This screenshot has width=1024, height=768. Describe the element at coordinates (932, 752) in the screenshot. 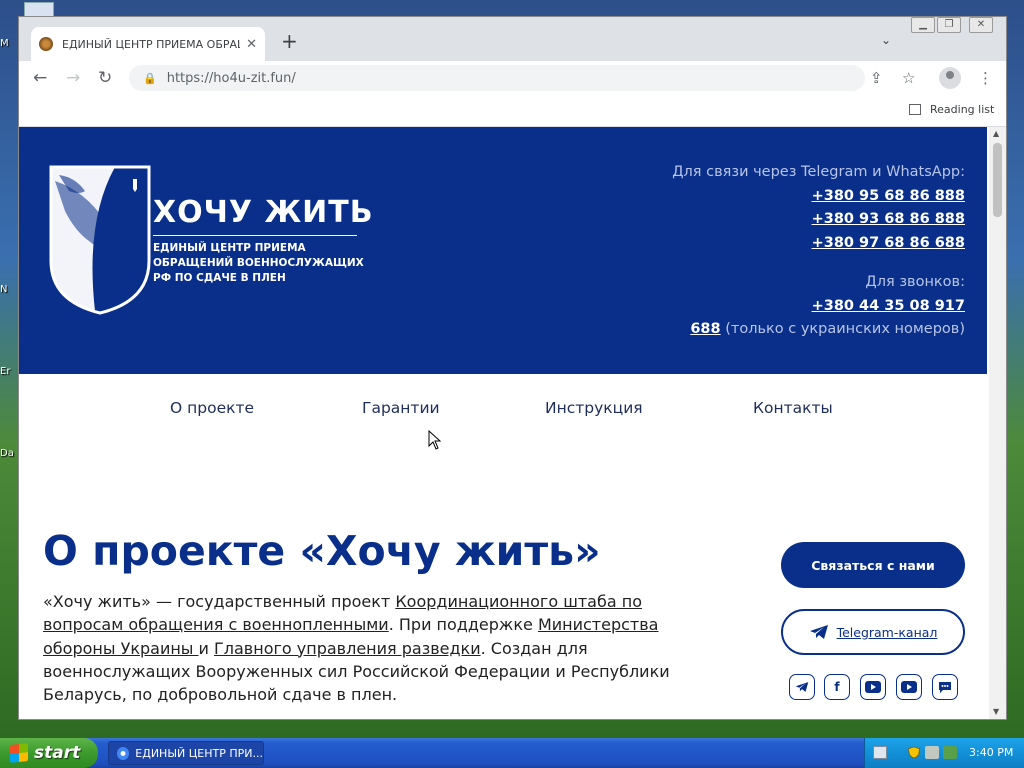

I see `network-icon` at that location.